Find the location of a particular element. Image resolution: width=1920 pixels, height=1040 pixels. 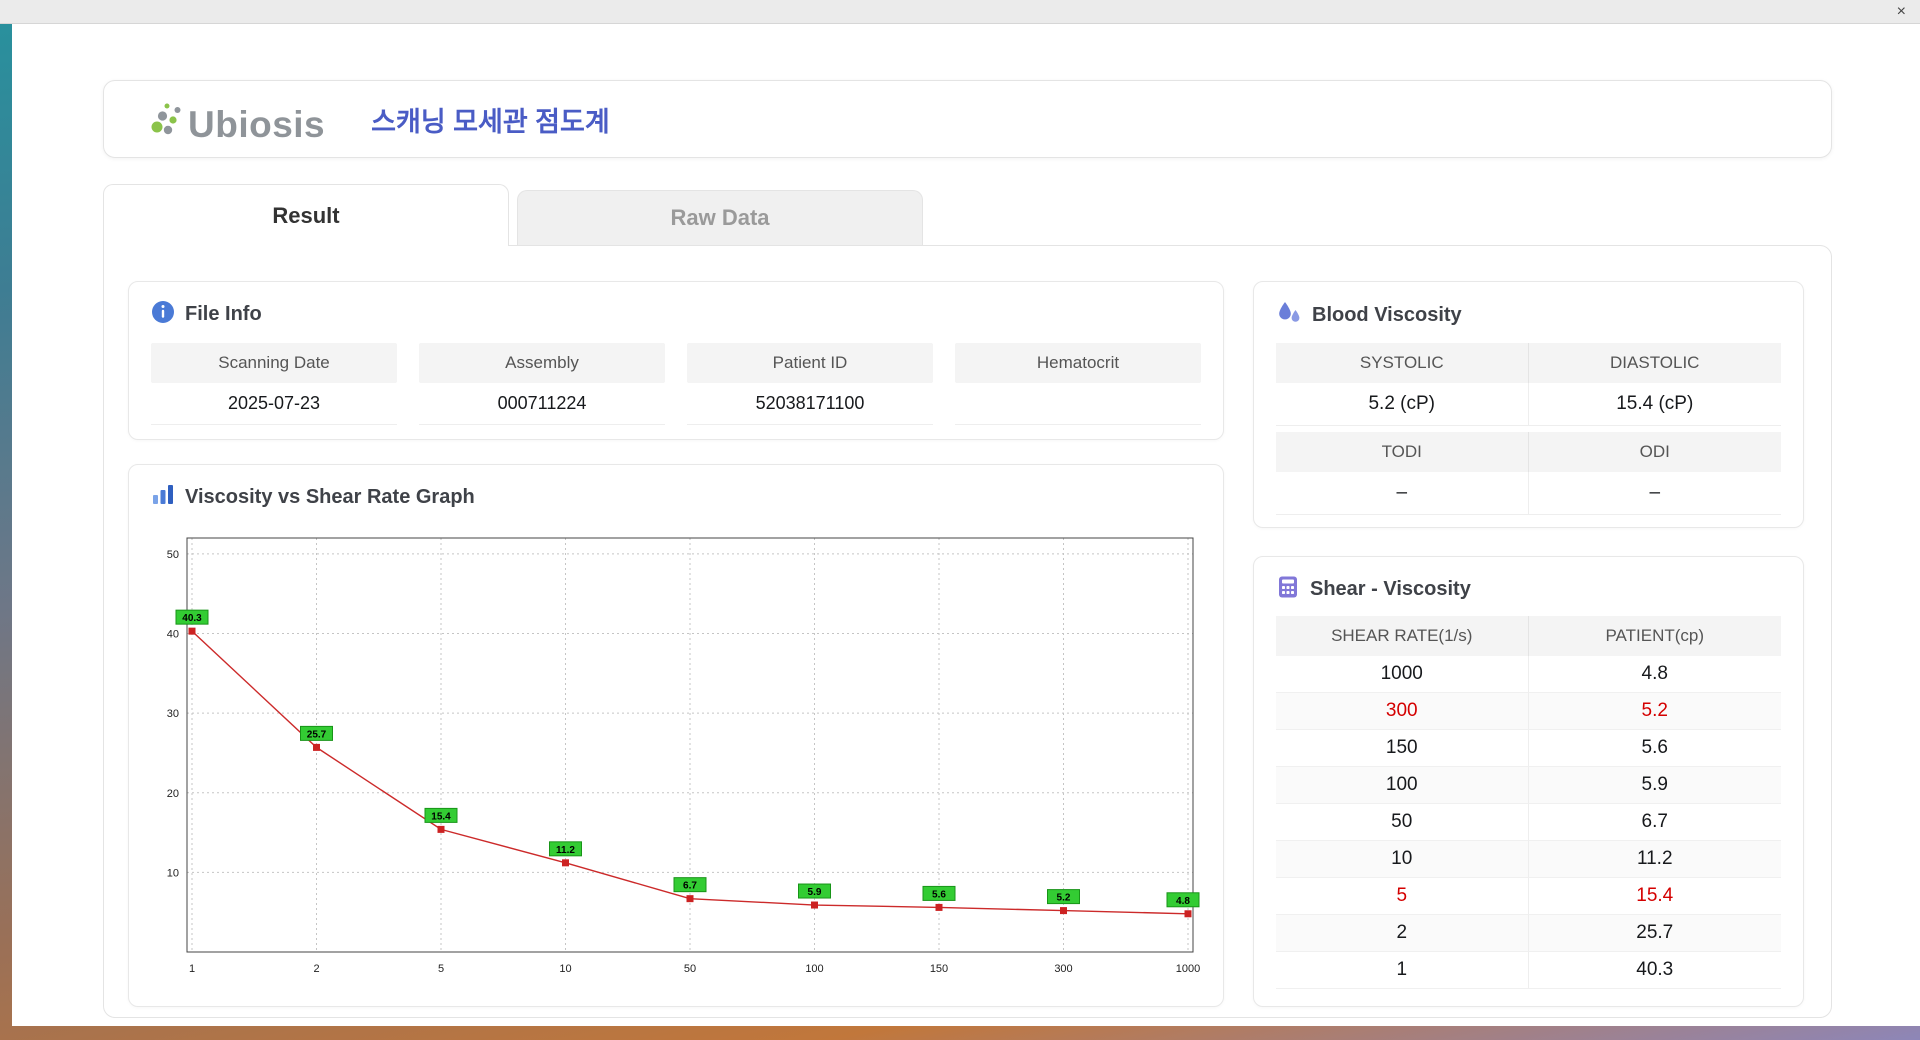

shear-rate-cell: 150 is located at coordinates (1402, 748).